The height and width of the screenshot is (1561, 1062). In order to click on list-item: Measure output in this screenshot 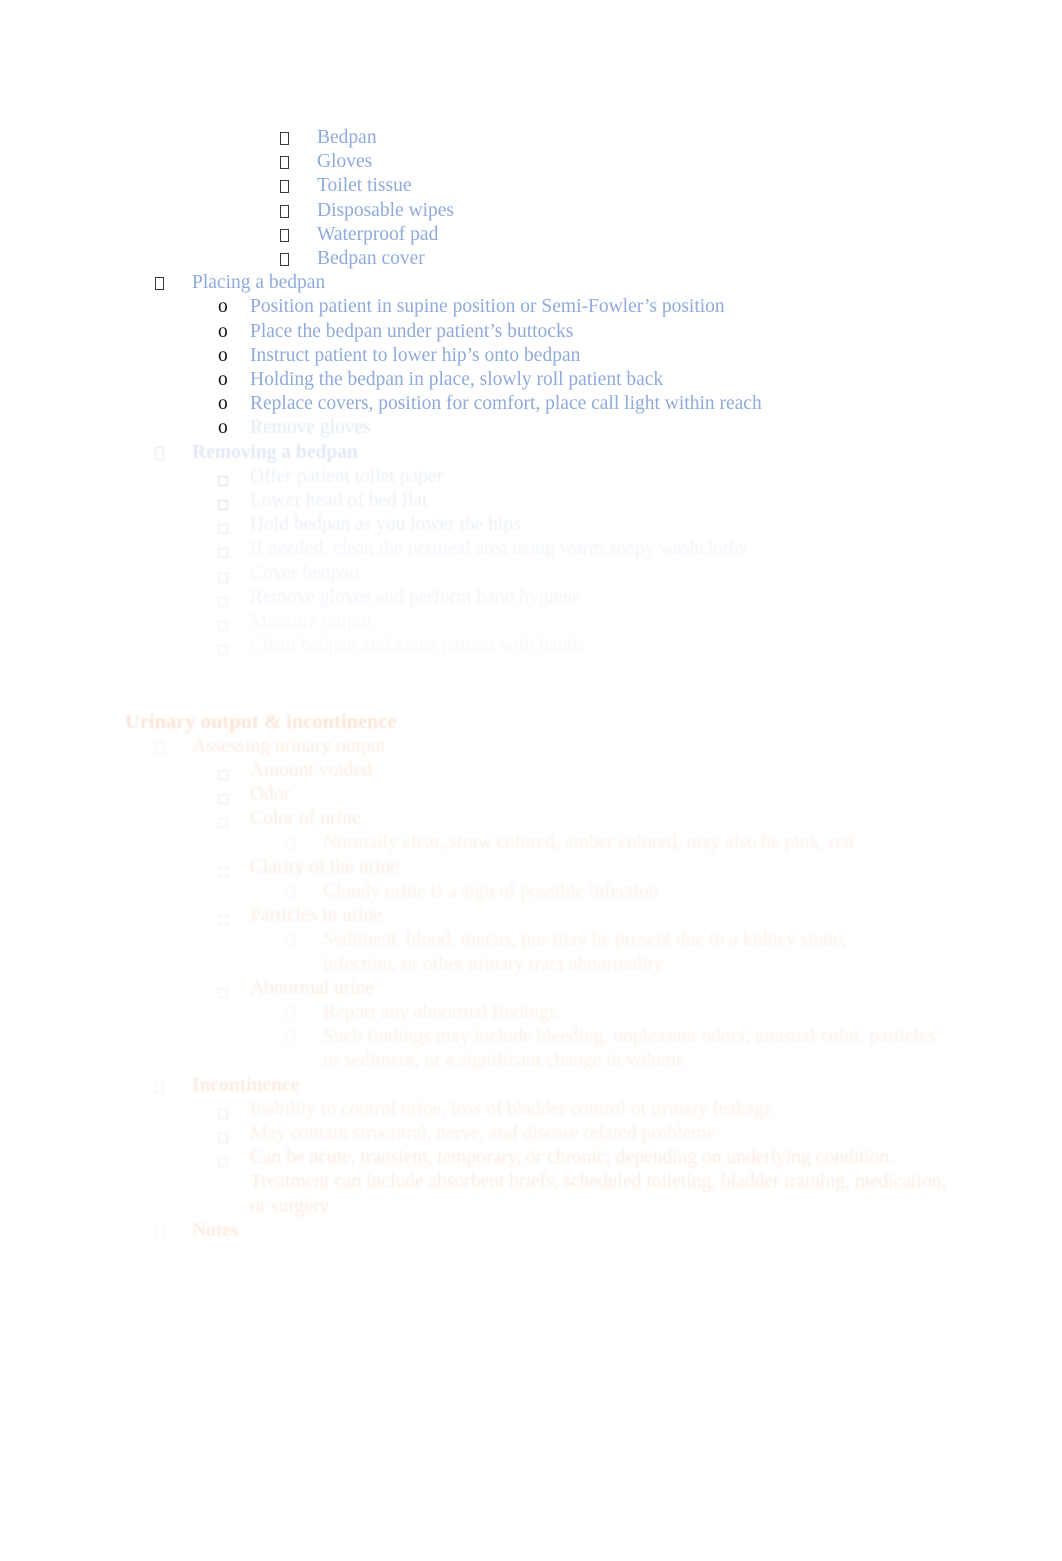, I will do `click(531, 622)`.